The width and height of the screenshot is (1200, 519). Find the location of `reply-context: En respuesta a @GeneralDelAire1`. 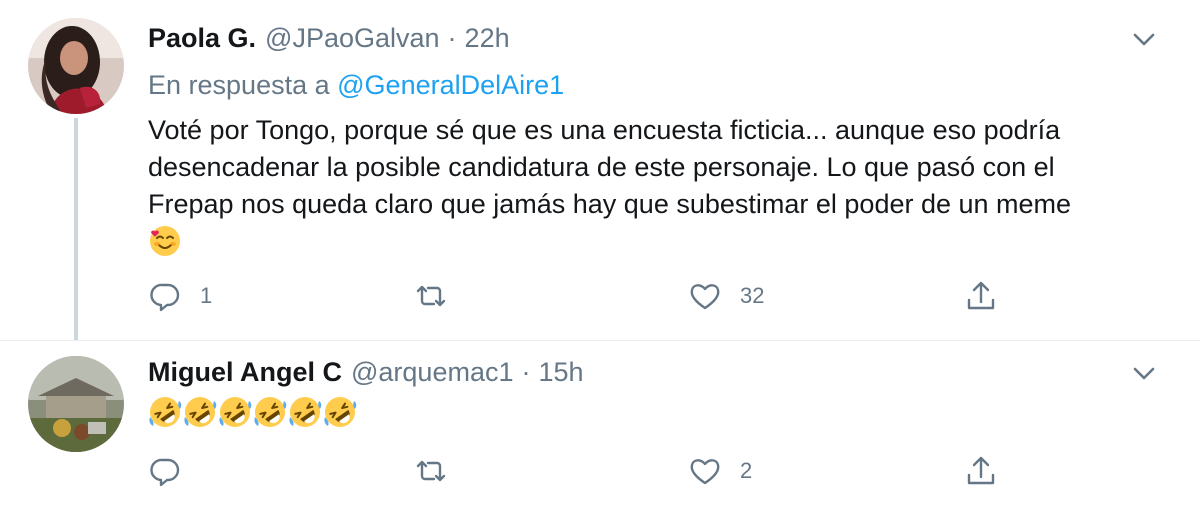

reply-context: En respuesta a @GeneralDelAire1 is located at coordinates (654, 85).